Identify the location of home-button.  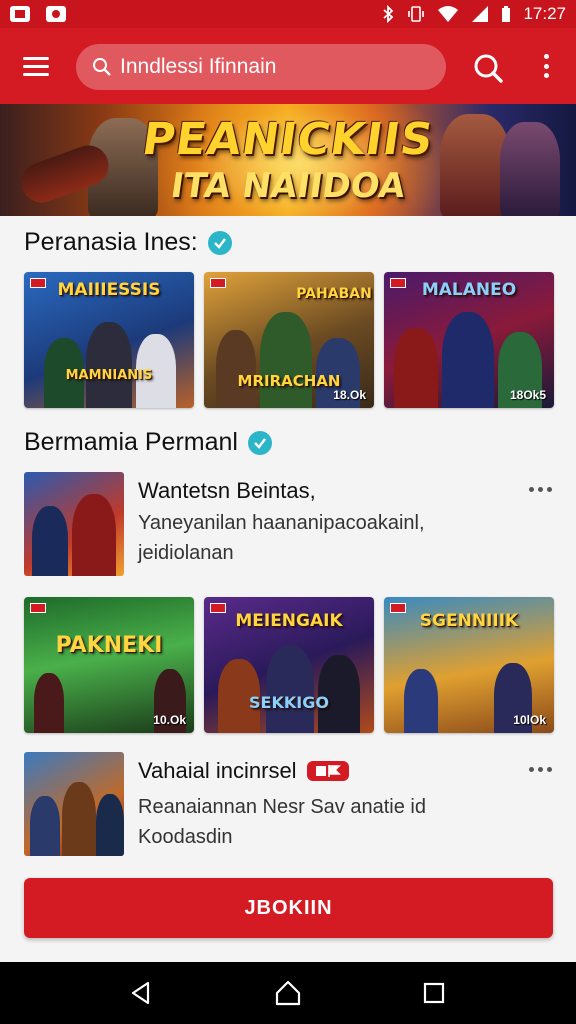
(288, 993).